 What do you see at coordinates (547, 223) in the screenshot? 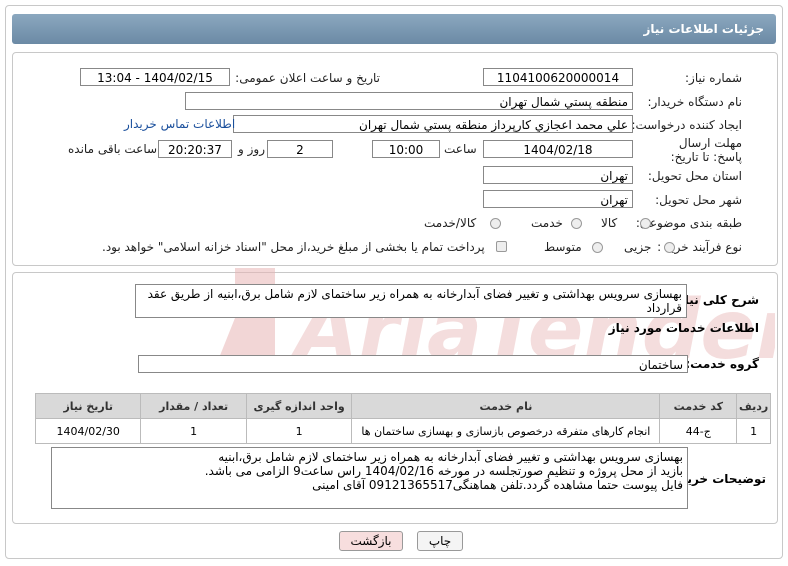
I see `category-service-label: خدمت` at bounding box center [547, 223].